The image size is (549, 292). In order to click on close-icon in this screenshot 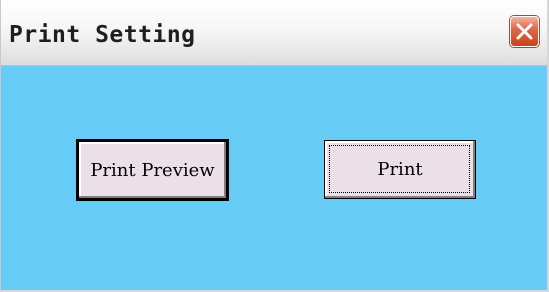, I will do `click(524, 31)`.